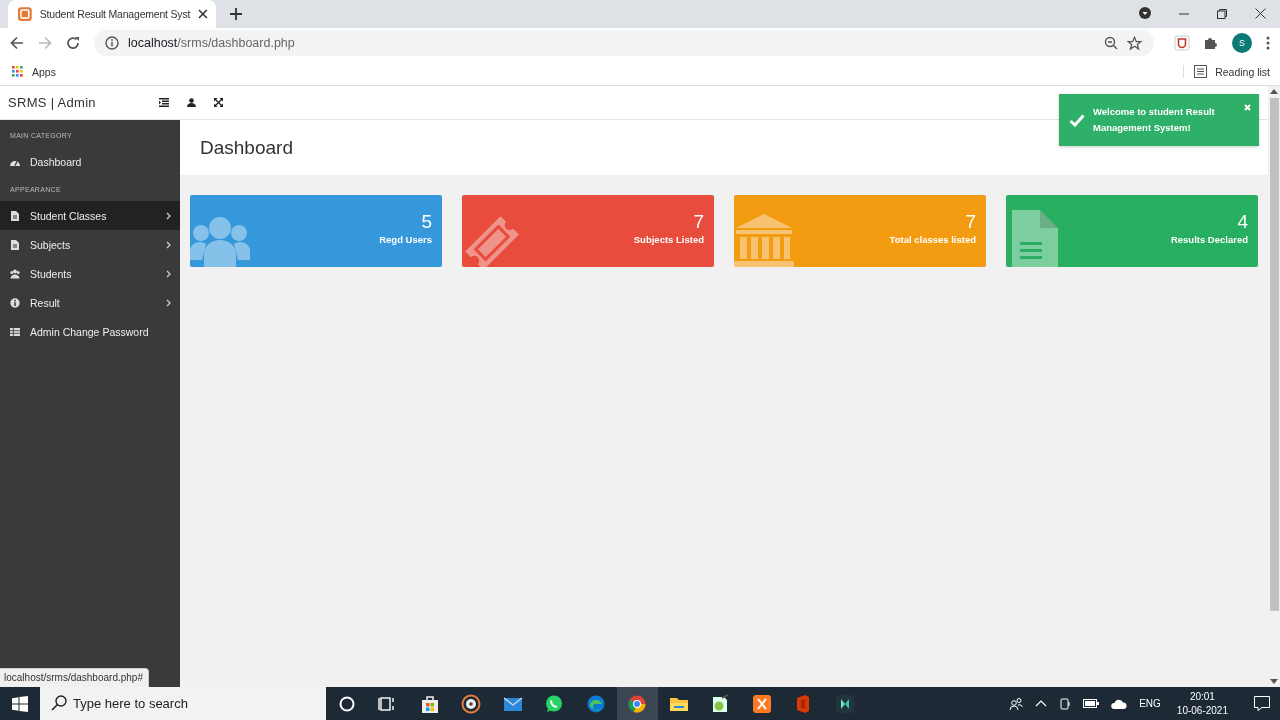 The width and height of the screenshot is (1280, 720). I want to click on stat-value: 4, so click(1242, 222).